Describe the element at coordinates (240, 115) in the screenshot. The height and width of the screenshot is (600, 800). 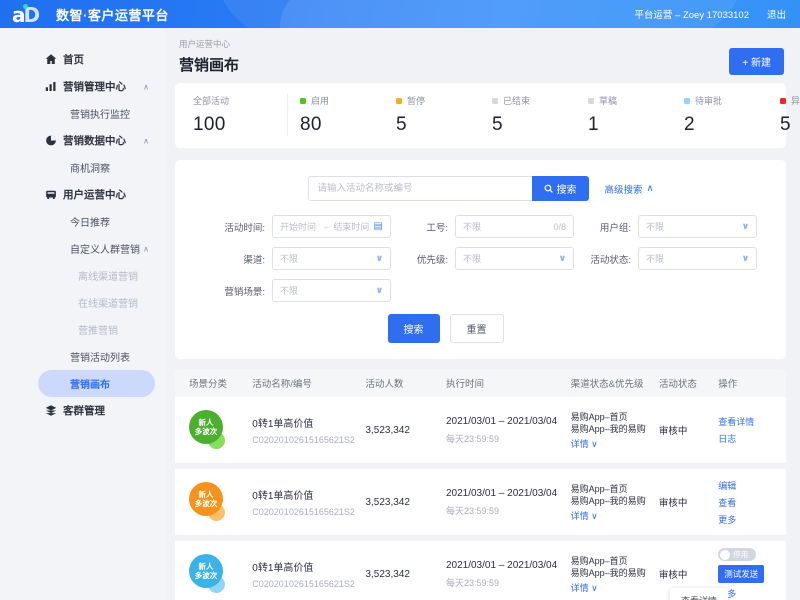
I see `stat-0: 全部活动 100` at that location.